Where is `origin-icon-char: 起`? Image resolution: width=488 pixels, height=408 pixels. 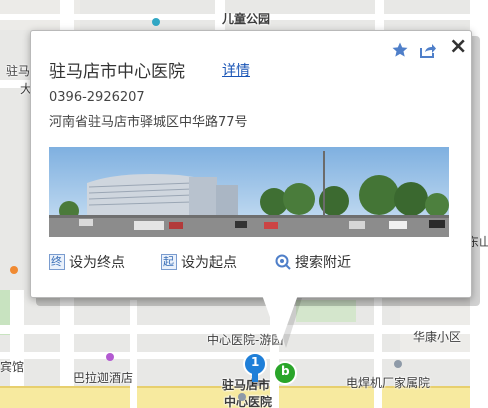 origin-icon-char: 起 is located at coordinates (168, 261).